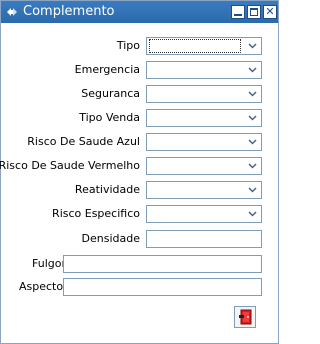 Image resolution: width=320 pixels, height=344 pixels. Describe the element at coordinates (195, 118) in the screenshot. I see `tipo-venda-select-value` at that location.